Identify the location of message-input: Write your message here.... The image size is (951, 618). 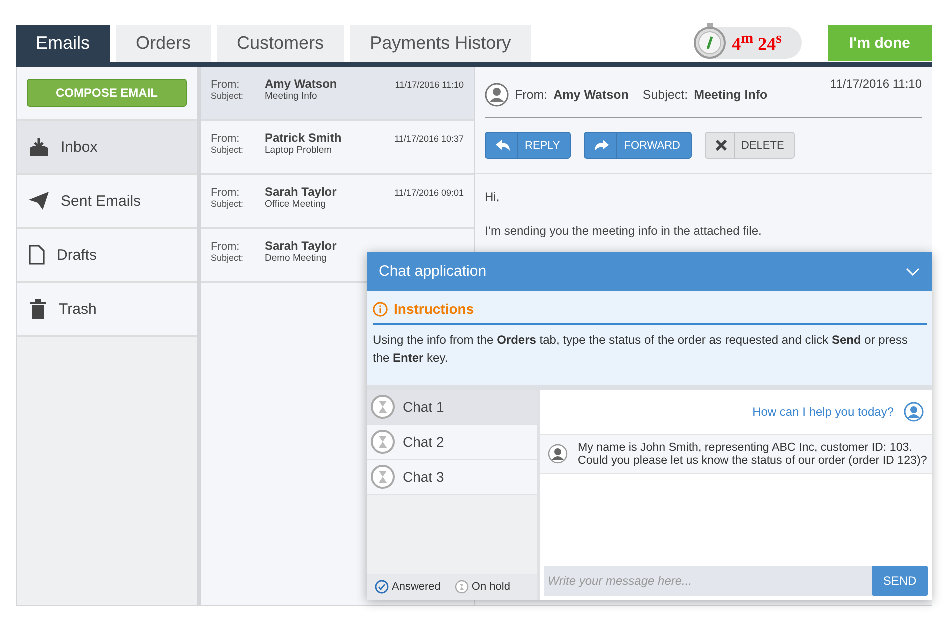
(708, 581).